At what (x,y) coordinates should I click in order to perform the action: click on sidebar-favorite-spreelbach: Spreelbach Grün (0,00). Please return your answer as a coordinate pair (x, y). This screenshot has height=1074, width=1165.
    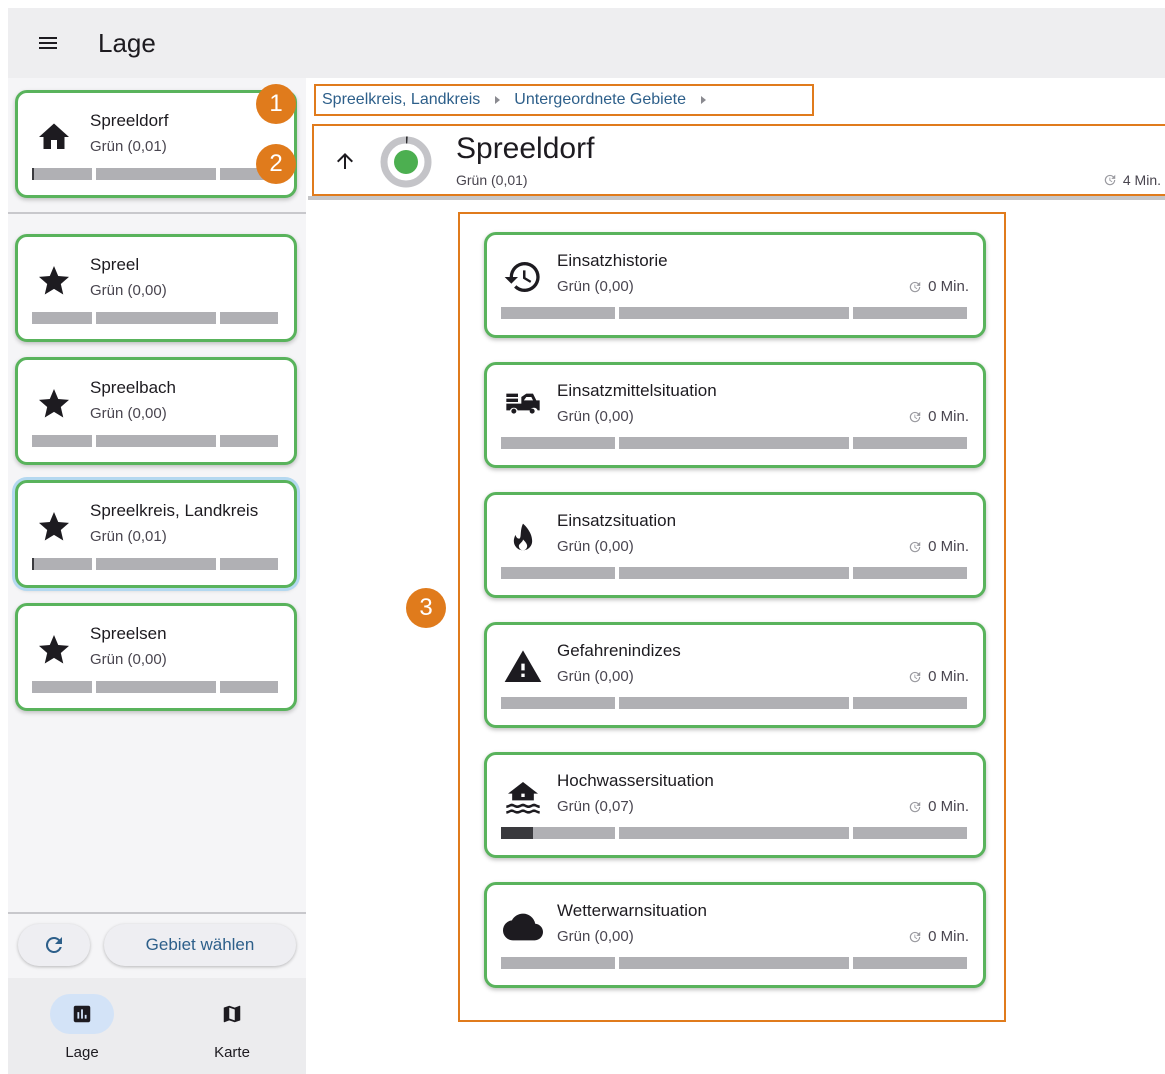
    Looking at the image, I should click on (156, 411).